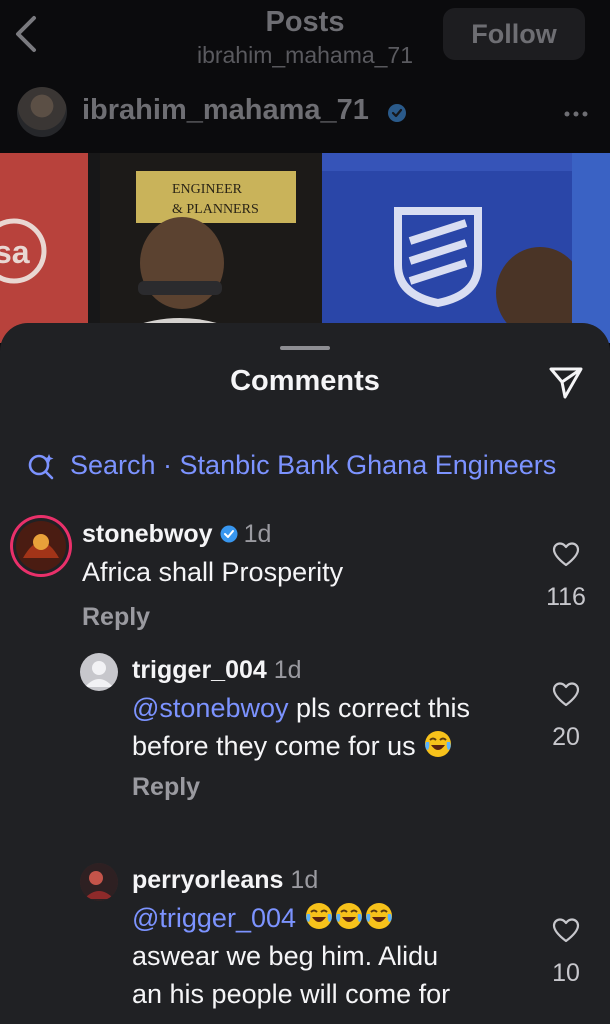 This screenshot has width=610, height=1024. Describe the element at coordinates (291, 994) in the screenshot. I see `comment-text-part: an his people will come for` at that location.